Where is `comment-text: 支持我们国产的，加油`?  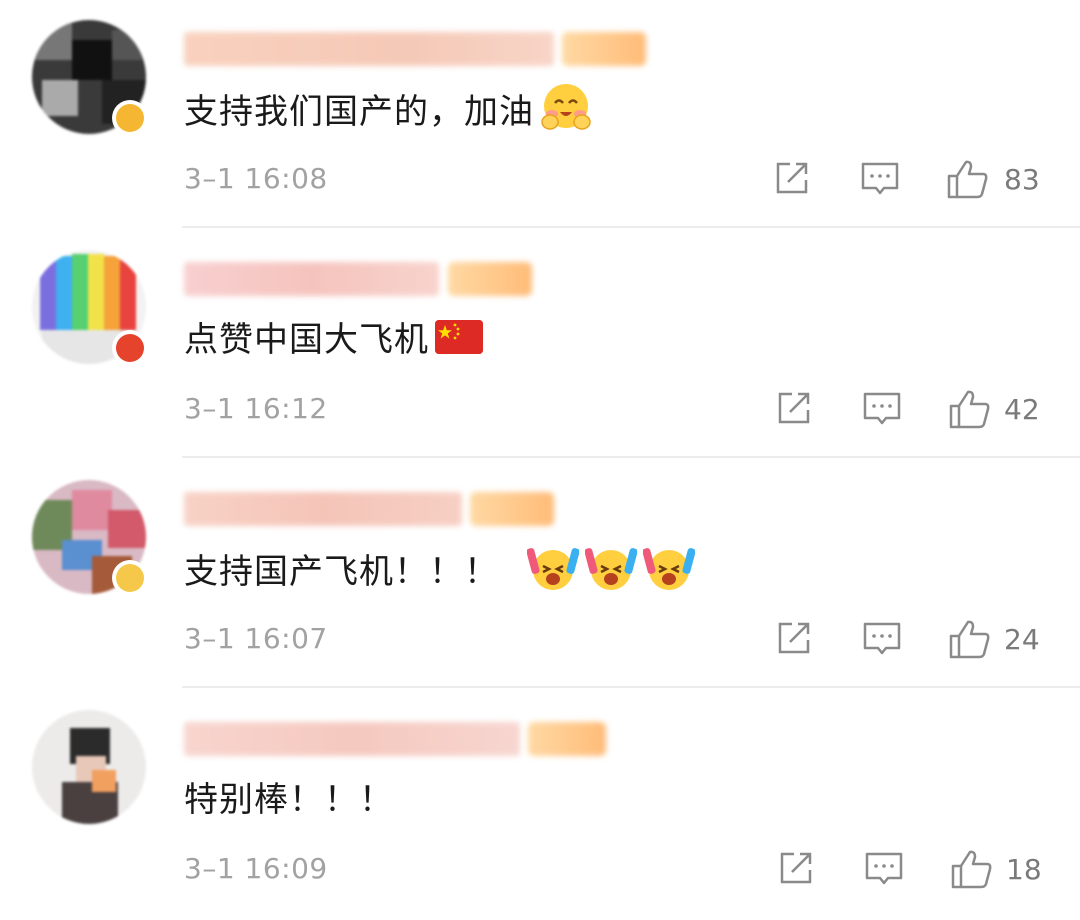 comment-text: 支持我们国产的，加油 is located at coordinates (388, 108).